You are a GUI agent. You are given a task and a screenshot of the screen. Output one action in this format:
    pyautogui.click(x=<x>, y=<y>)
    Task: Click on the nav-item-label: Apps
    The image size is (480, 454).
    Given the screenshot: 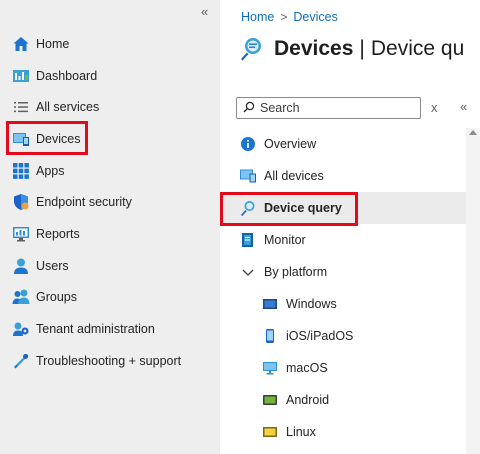 What is the action you would take?
    pyautogui.click(x=50, y=170)
    